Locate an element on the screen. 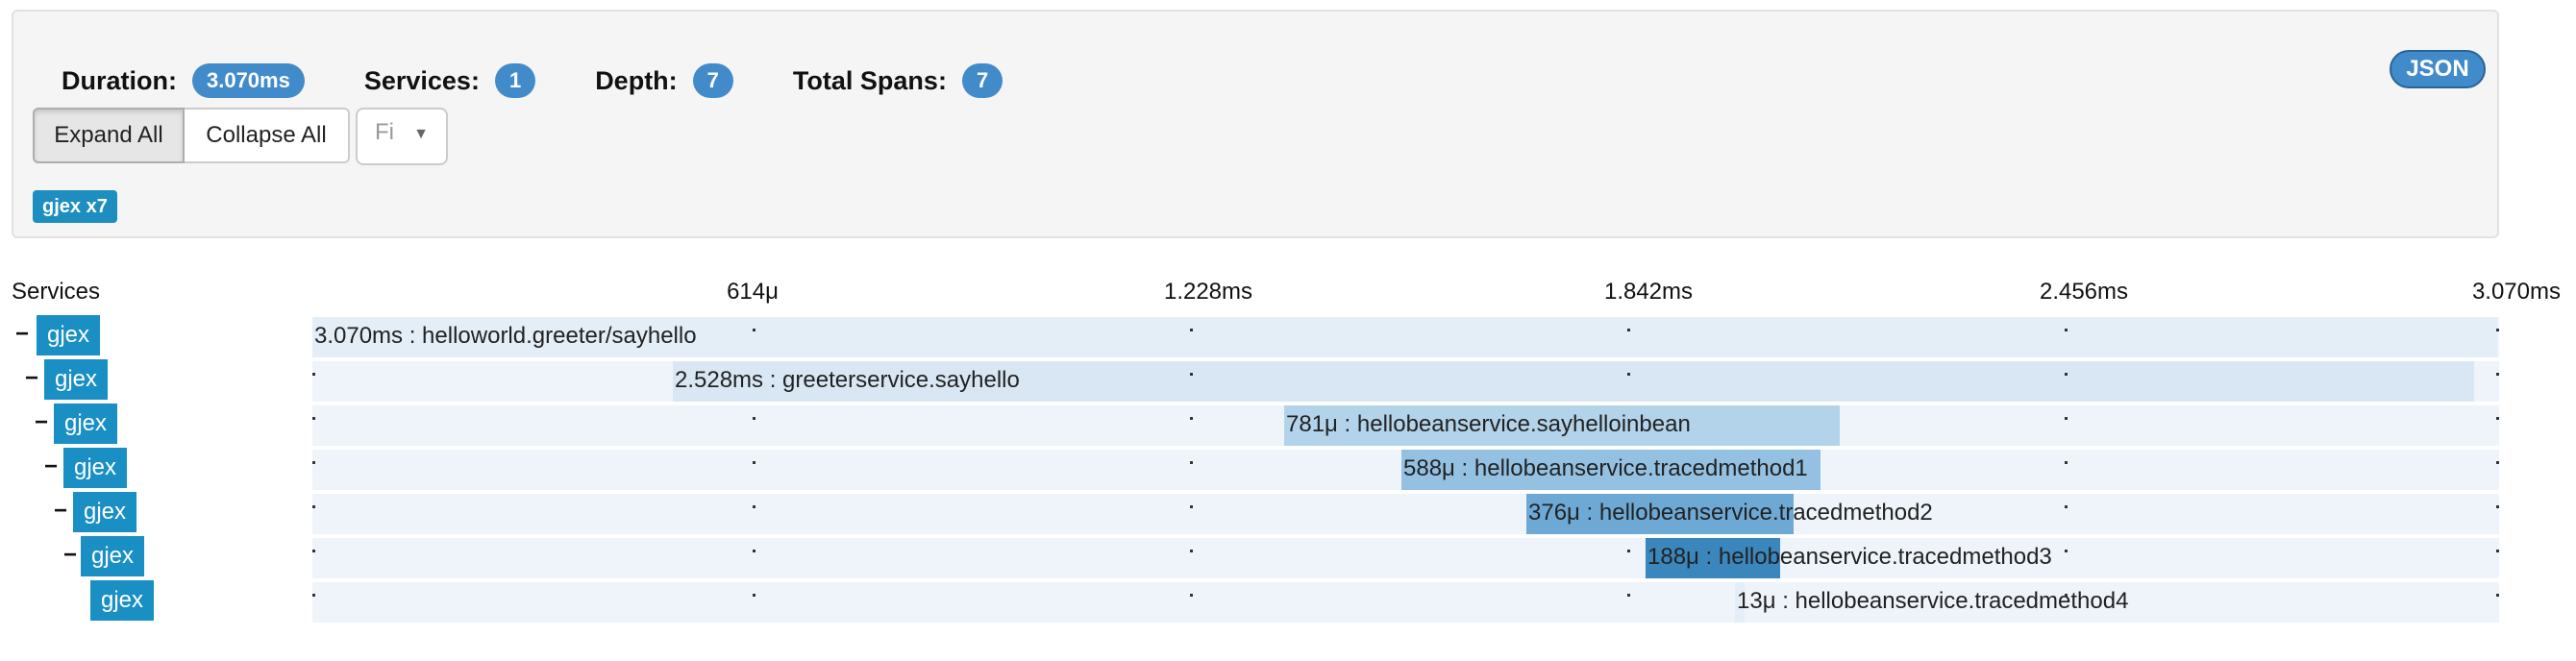 This screenshot has height=661, width=2576. services-summary: Services: 1 is located at coordinates (449, 80).